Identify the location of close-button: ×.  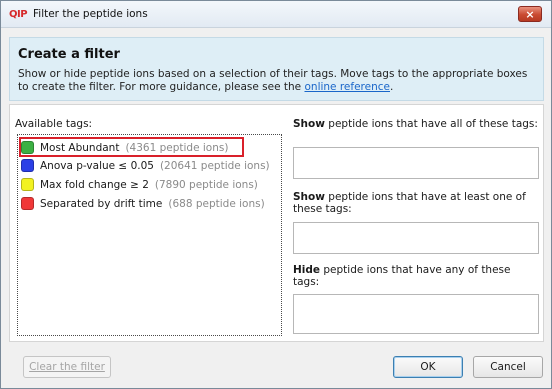
(530, 14).